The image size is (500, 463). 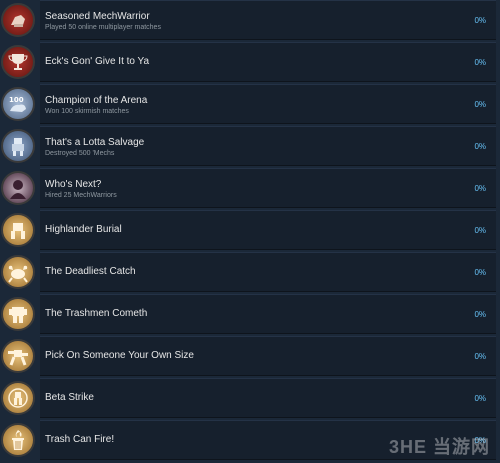 I want to click on punching-mech-icon, so click(x=18, y=356).